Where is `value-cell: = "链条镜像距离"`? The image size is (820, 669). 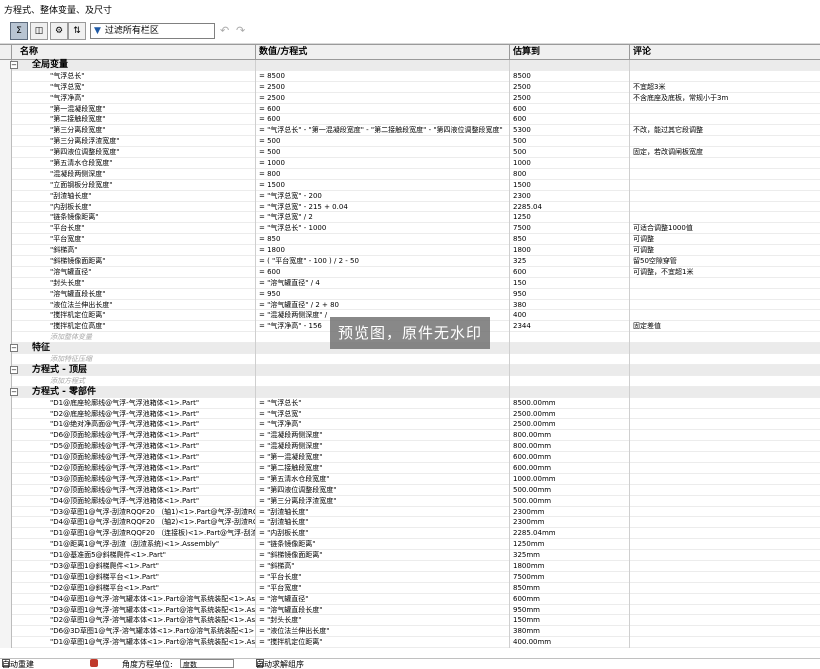 value-cell: = "链条镜像距离" is located at coordinates (383, 545).